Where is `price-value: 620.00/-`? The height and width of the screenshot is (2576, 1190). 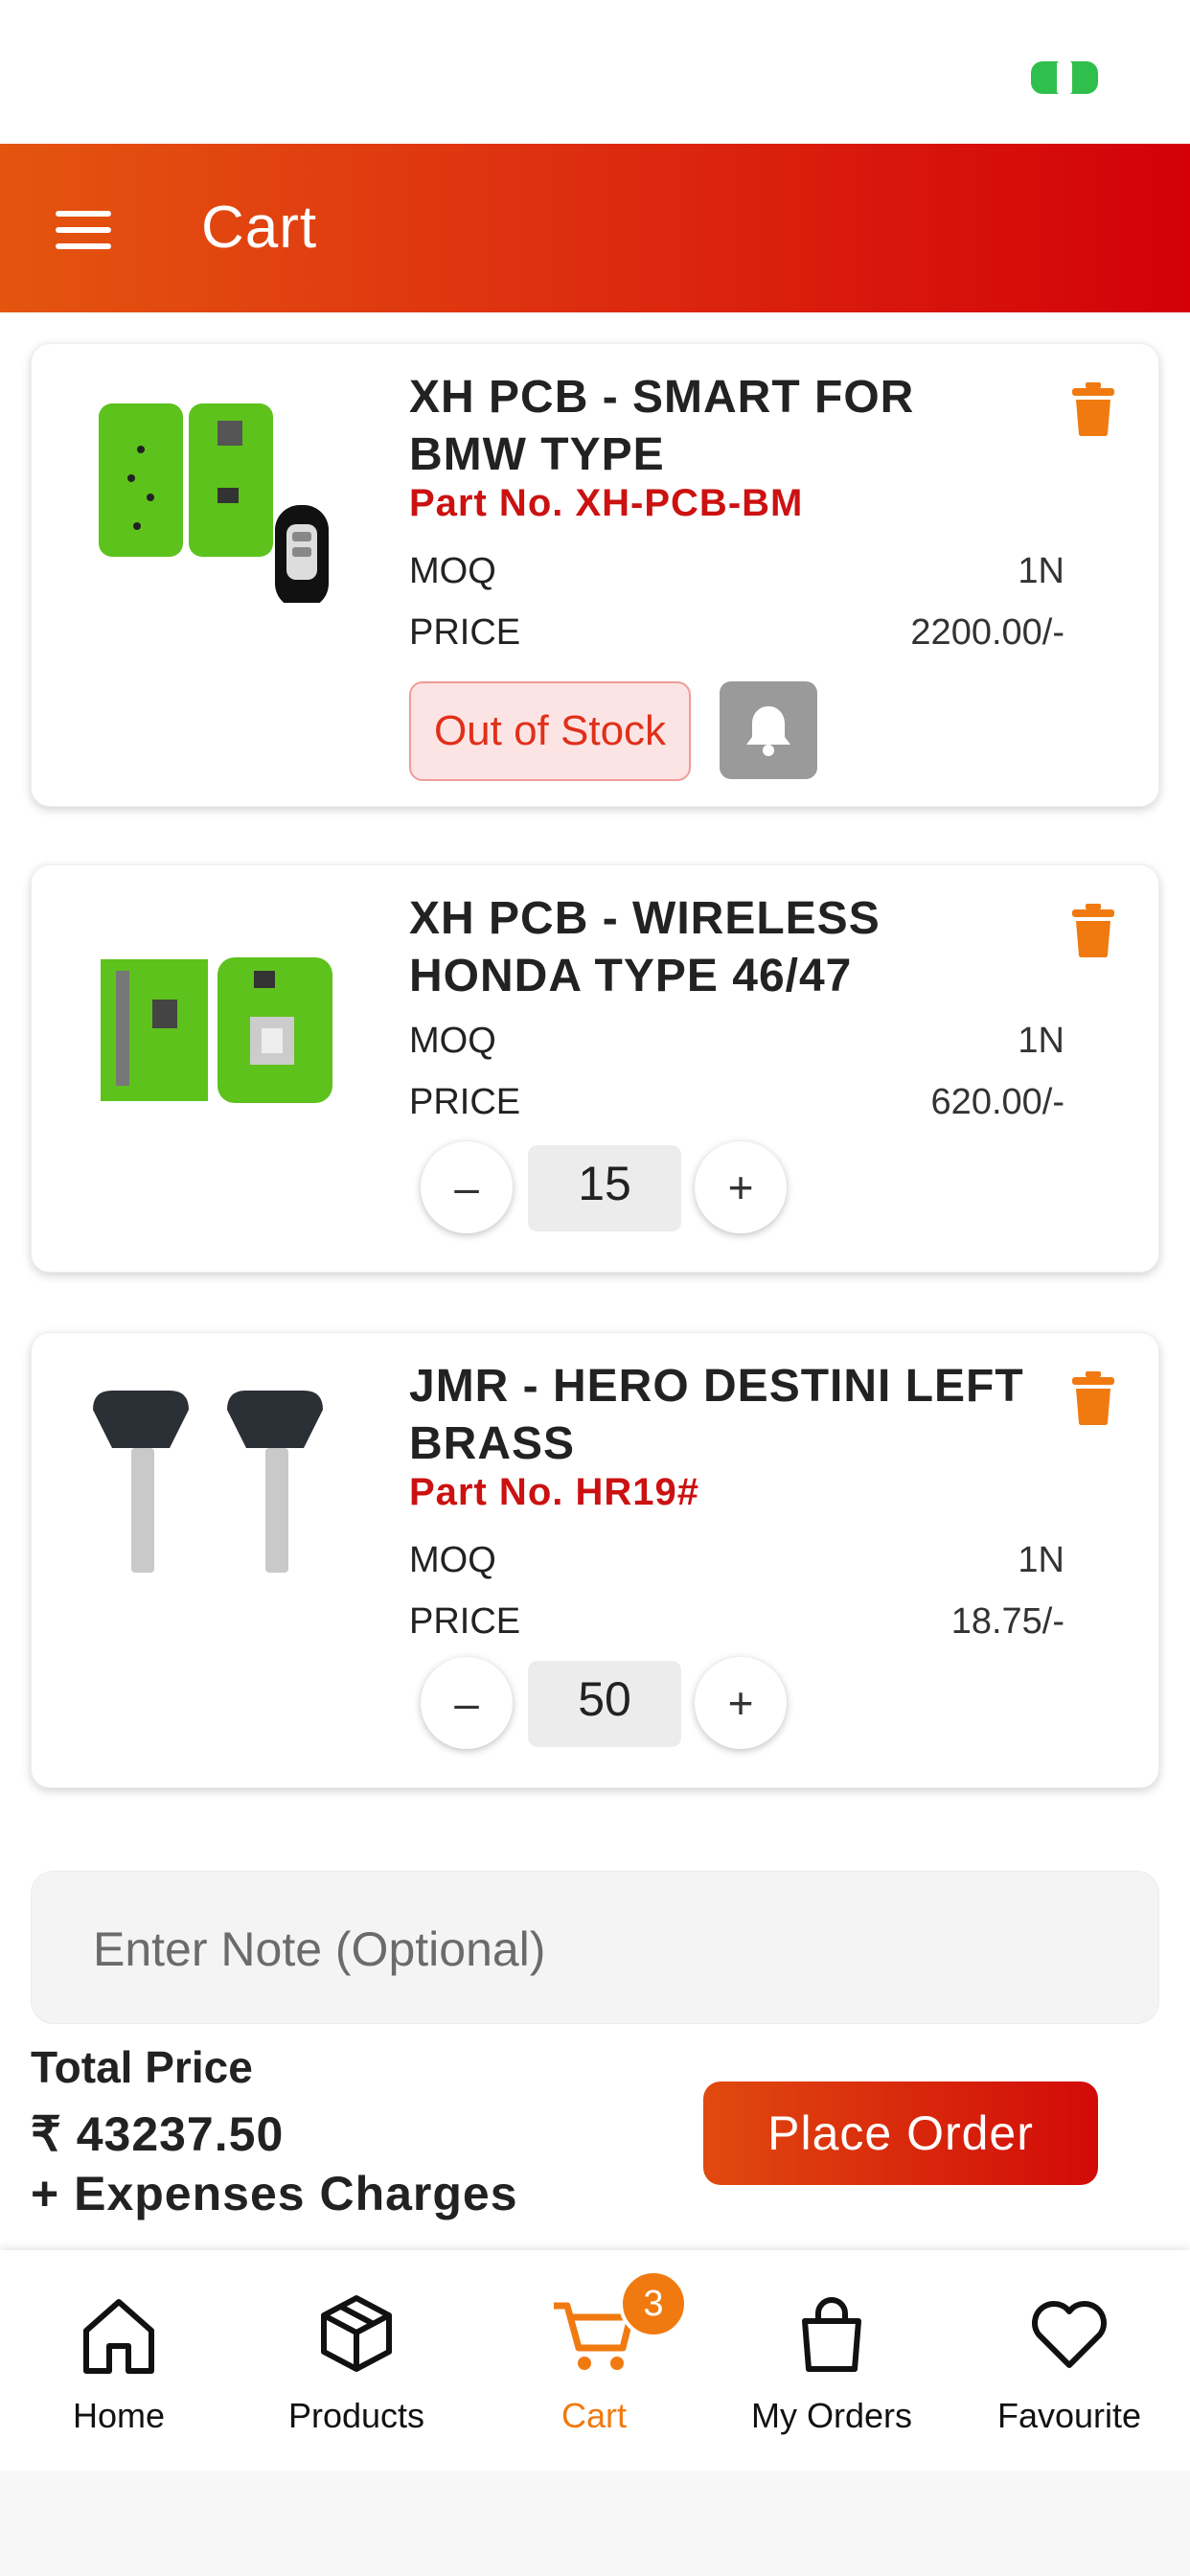
price-value: 620.00/- is located at coordinates (997, 1102).